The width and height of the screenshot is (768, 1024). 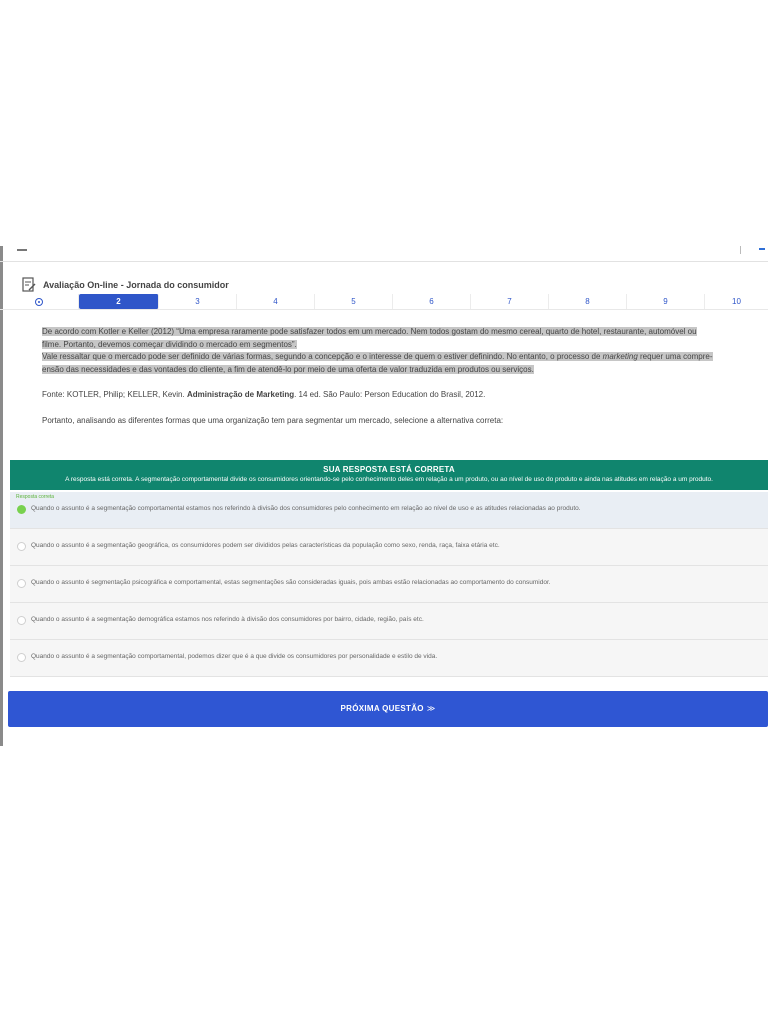 I want to click on question-tab-7: 7, so click(x=510, y=301).